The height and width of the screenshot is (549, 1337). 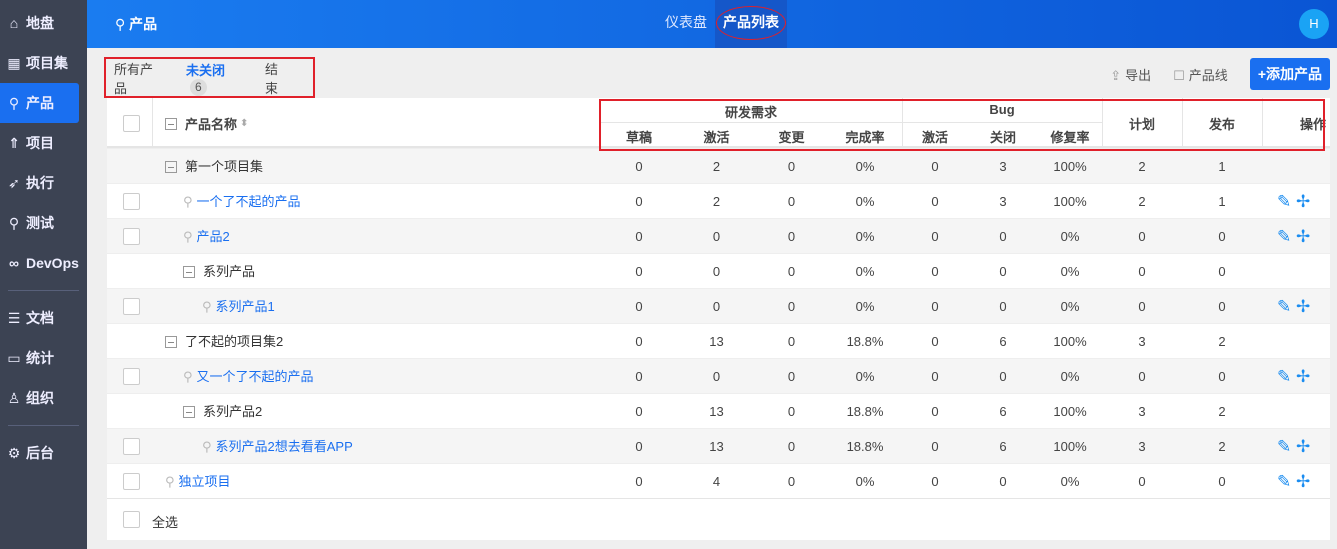 What do you see at coordinates (14, 182) in the screenshot?
I see `run-icon: ➶` at bounding box center [14, 182].